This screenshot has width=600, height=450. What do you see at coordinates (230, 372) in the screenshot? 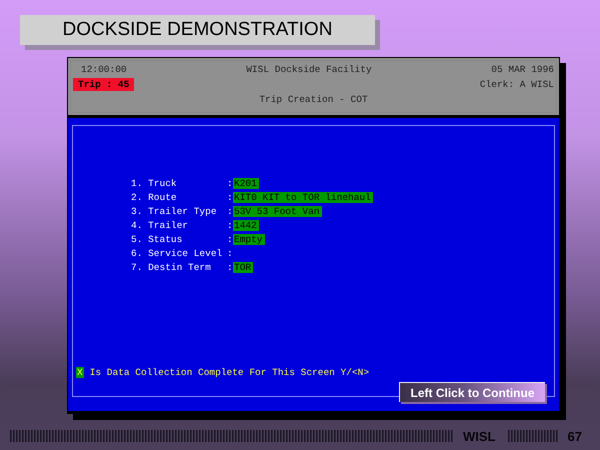
I see `prompt-text: Is Data Collection Complete For This Screen Y/<N>` at bounding box center [230, 372].